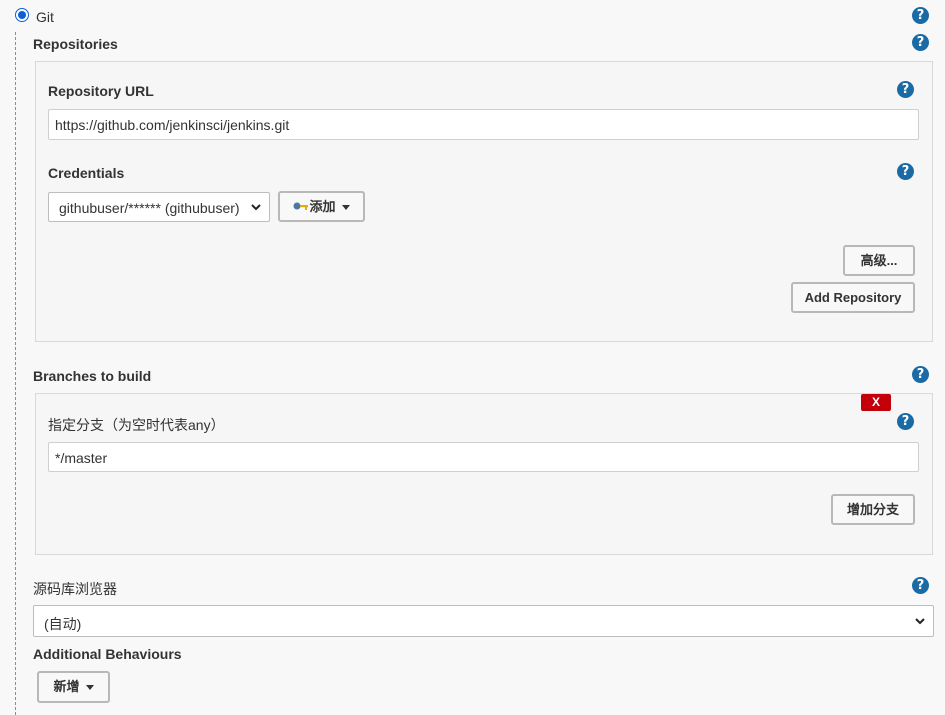  I want to click on help-icon-repository-browser: ?, so click(920, 585).